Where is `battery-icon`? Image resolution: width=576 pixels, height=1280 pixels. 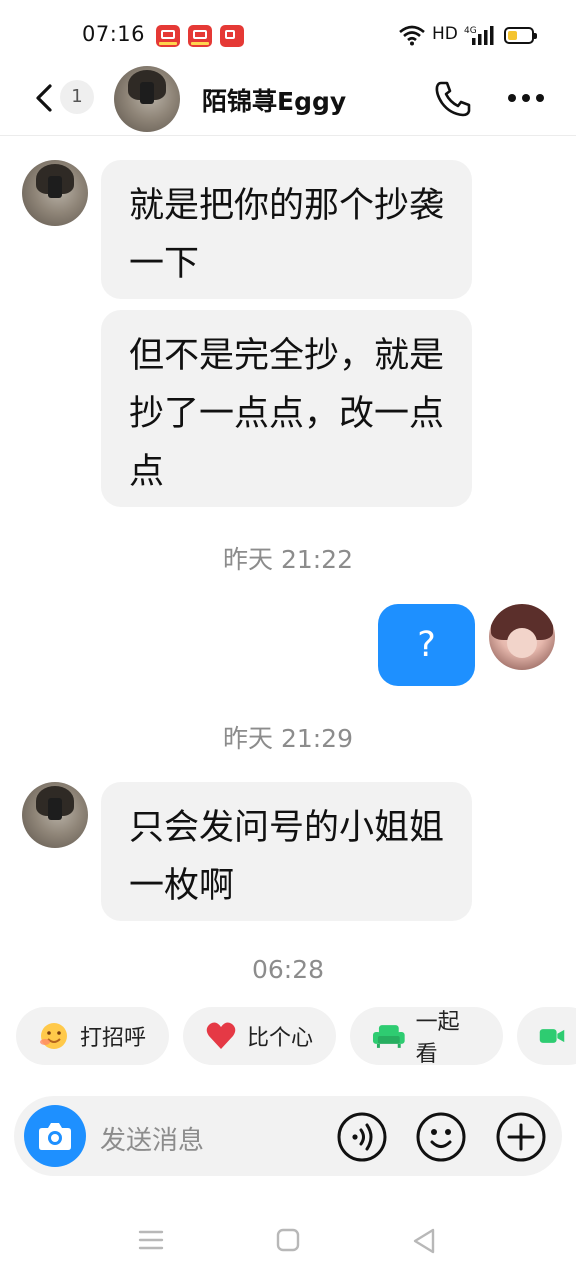
battery-icon is located at coordinates (520, 35).